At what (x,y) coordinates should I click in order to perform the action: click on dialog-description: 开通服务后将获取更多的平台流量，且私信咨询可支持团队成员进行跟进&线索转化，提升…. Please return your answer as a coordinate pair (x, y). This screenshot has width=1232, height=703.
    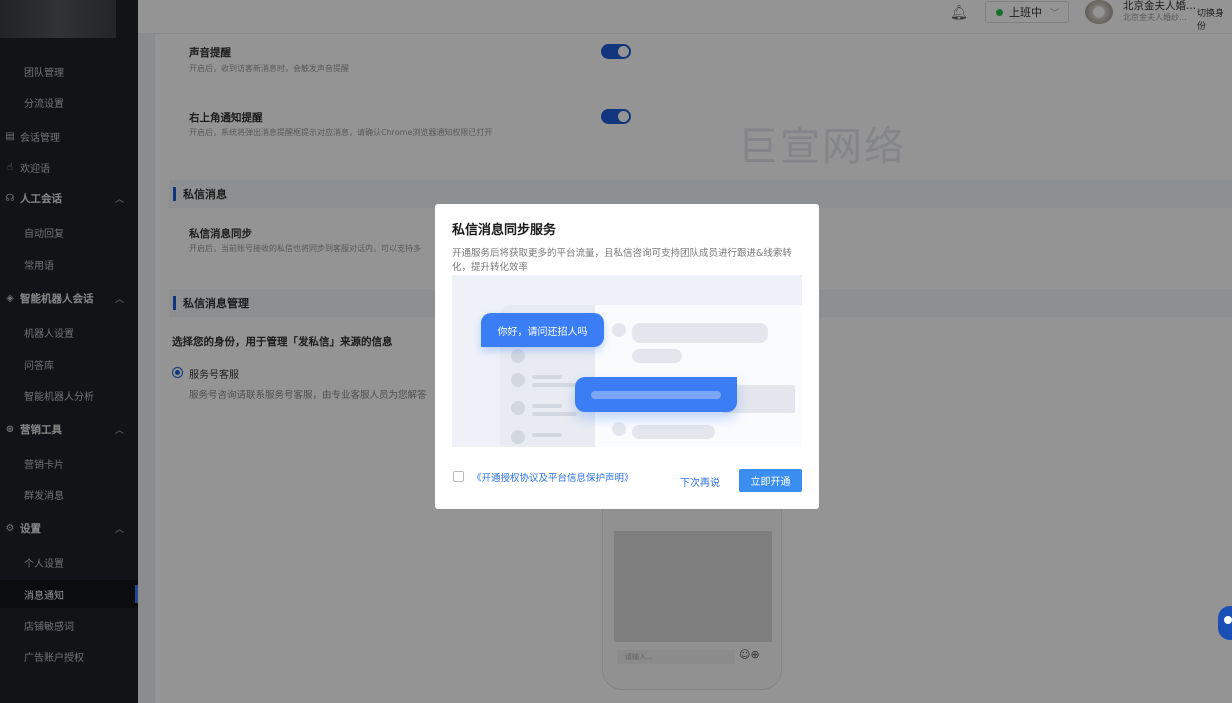
    Looking at the image, I should click on (622, 260).